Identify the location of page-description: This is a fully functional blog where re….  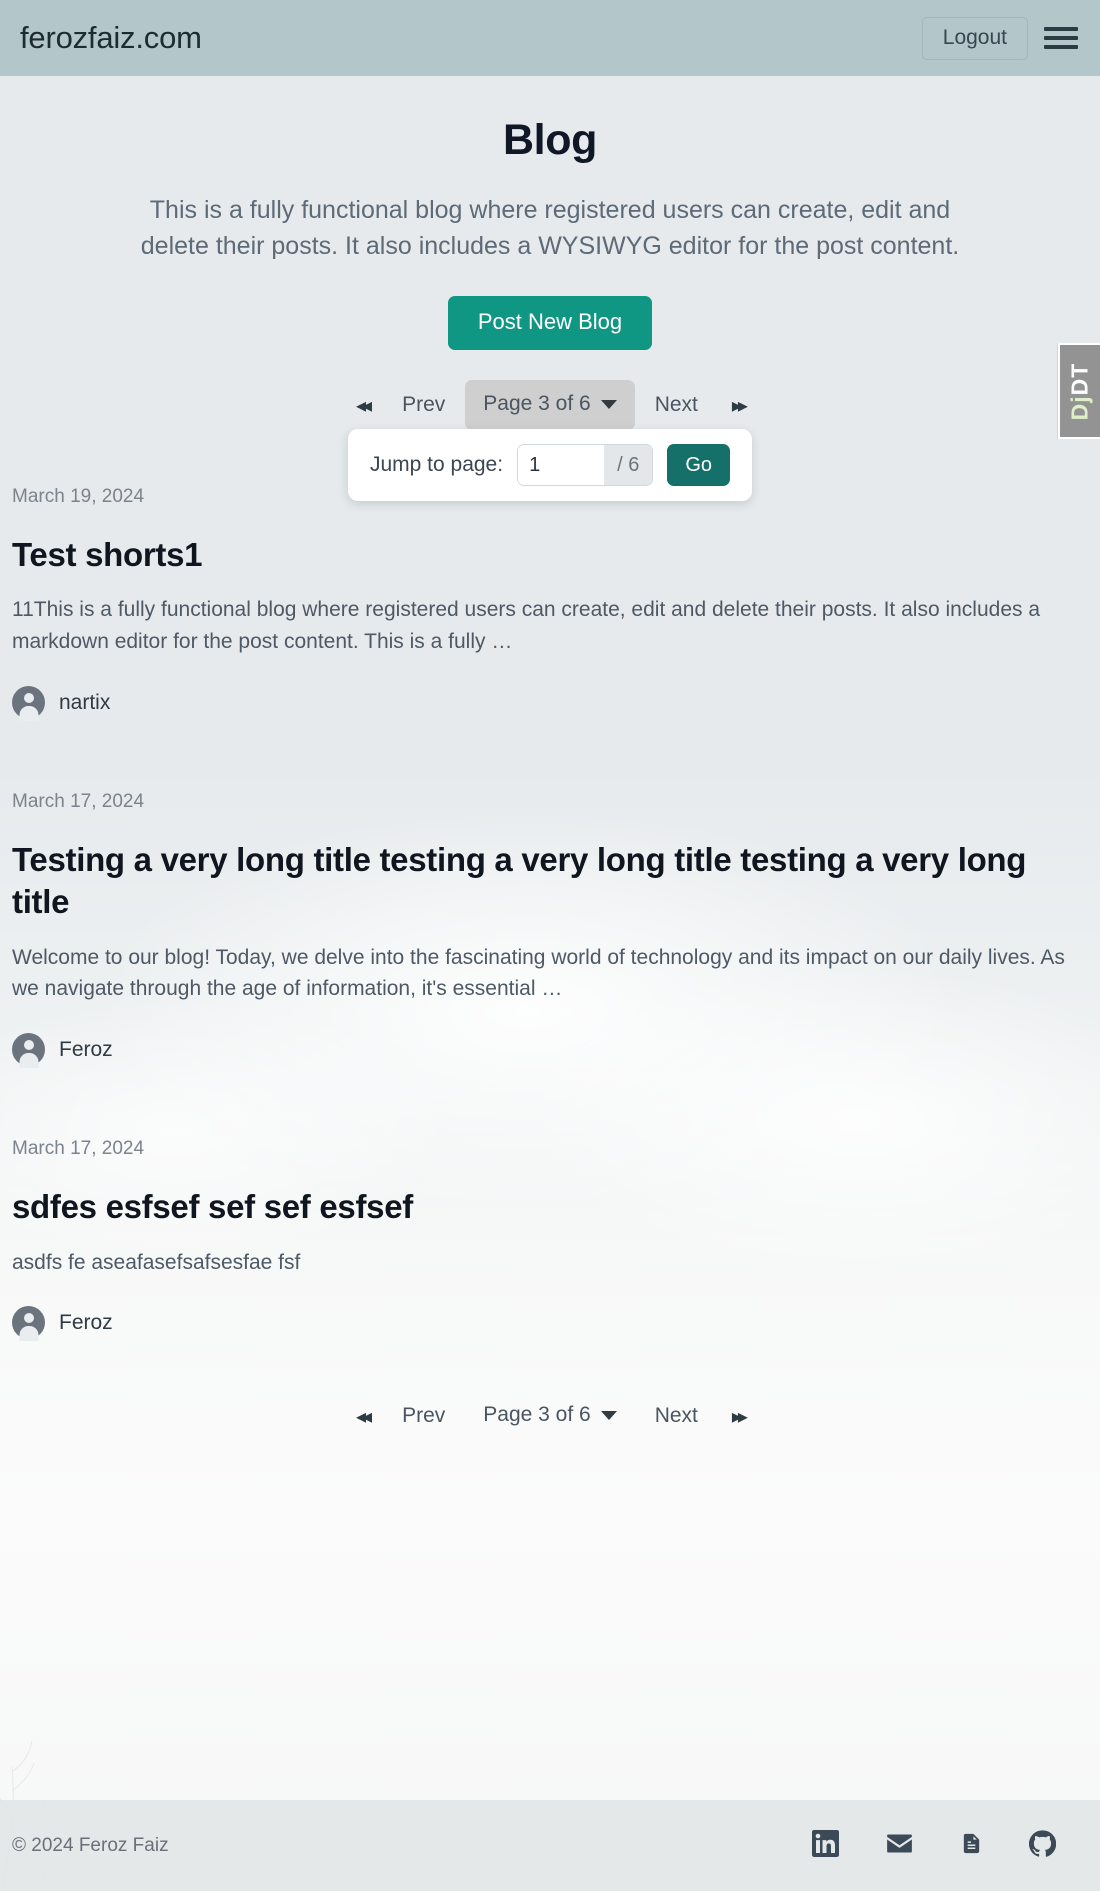
(550, 228).